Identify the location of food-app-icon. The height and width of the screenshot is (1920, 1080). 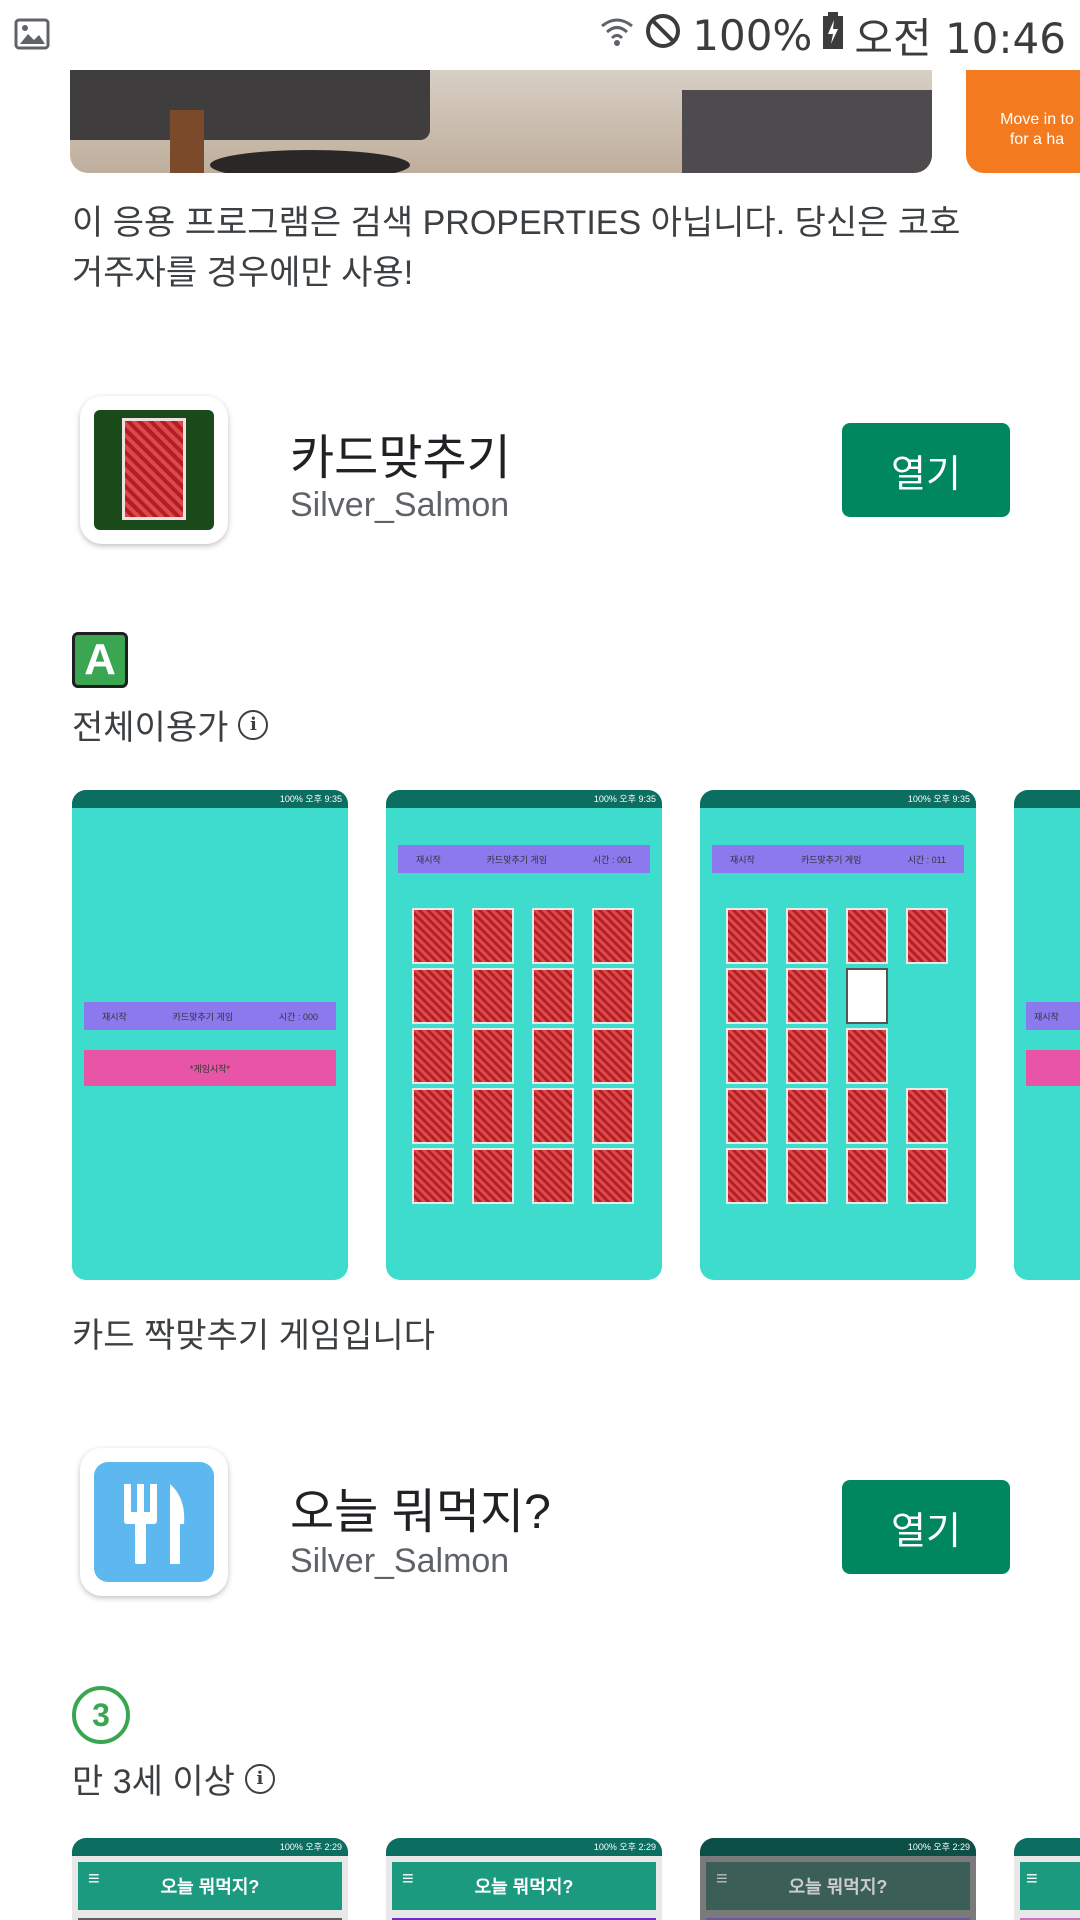
(154, 1522).